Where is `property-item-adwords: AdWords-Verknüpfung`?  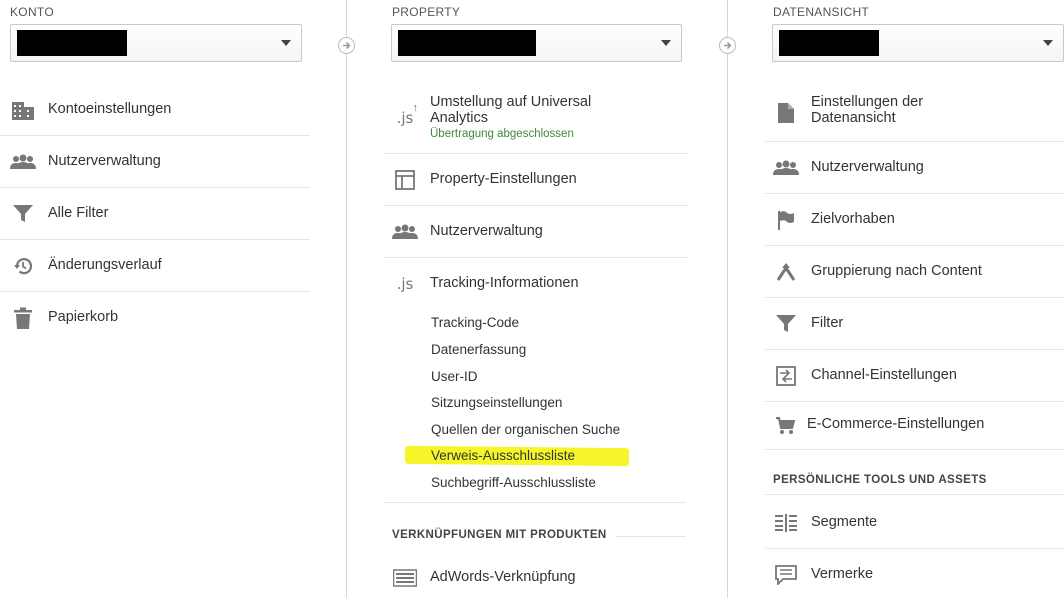 property-item-adwords: AdWords-Verknüpfung is located at coordinates (536, 575).